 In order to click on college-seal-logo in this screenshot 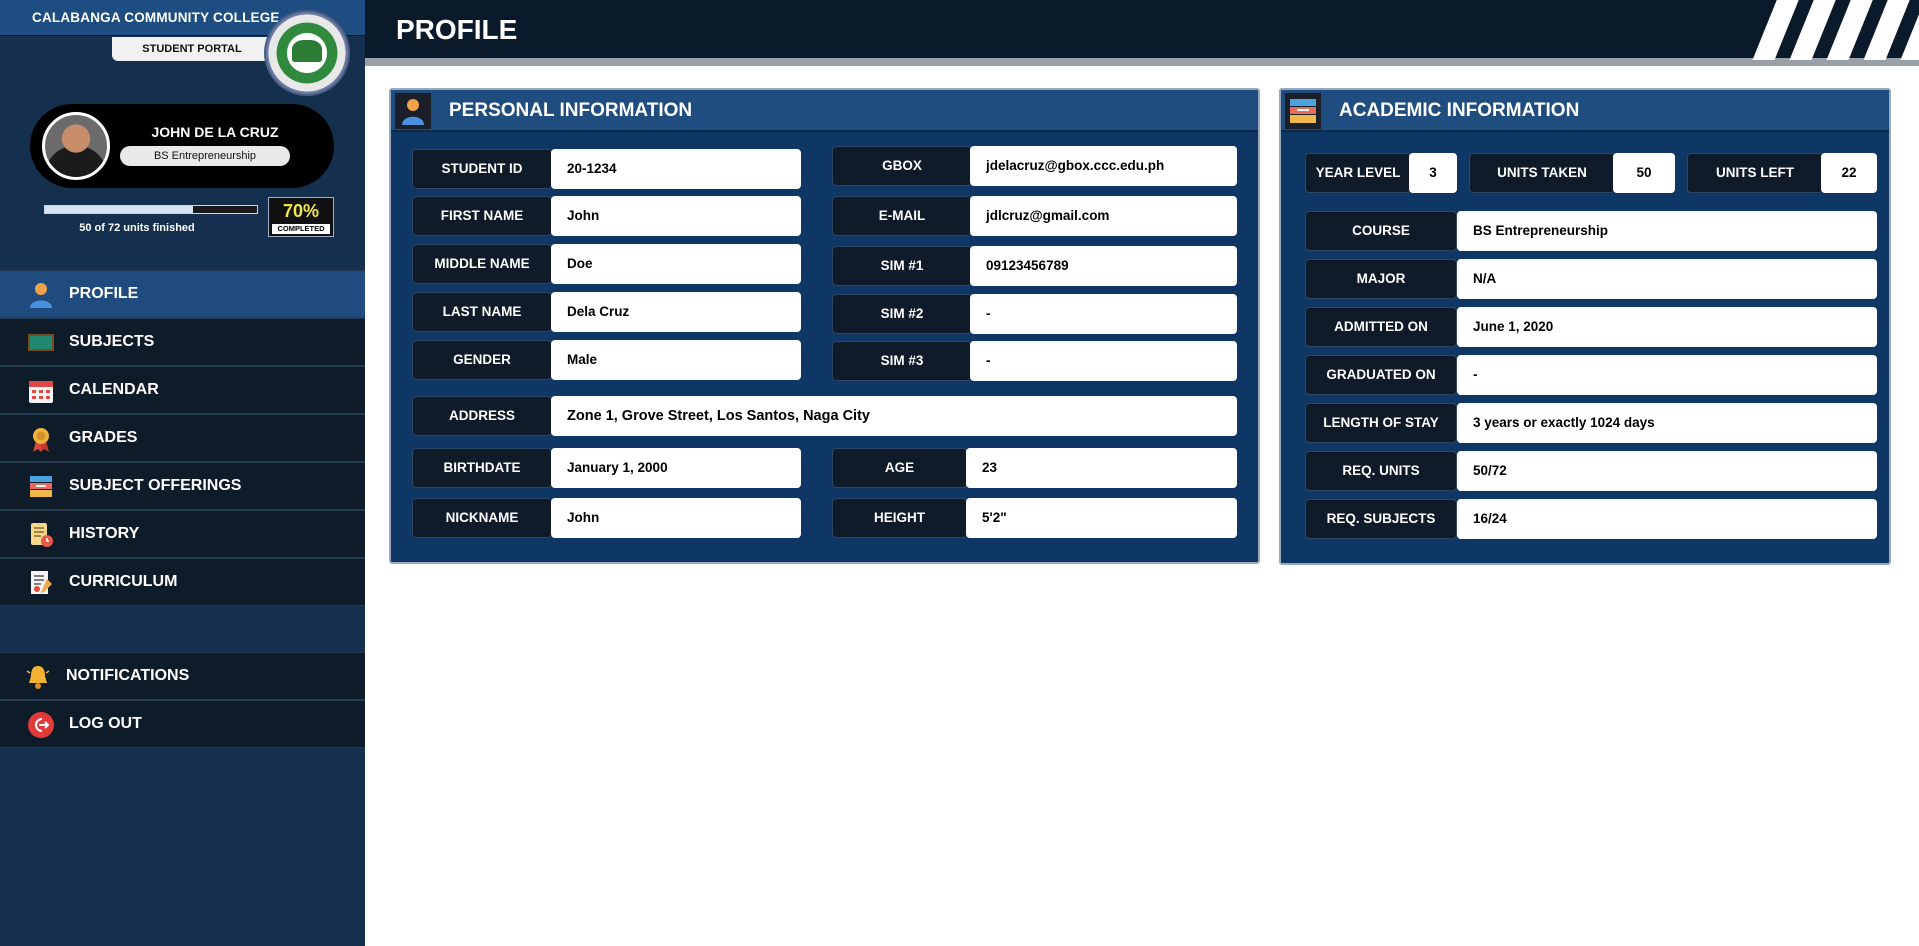, I will do `click(307, 53)`.